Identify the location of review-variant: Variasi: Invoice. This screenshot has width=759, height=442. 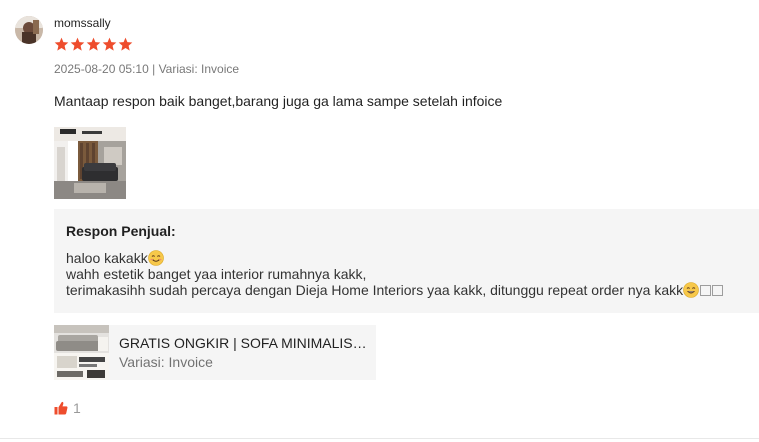
(199, 69).